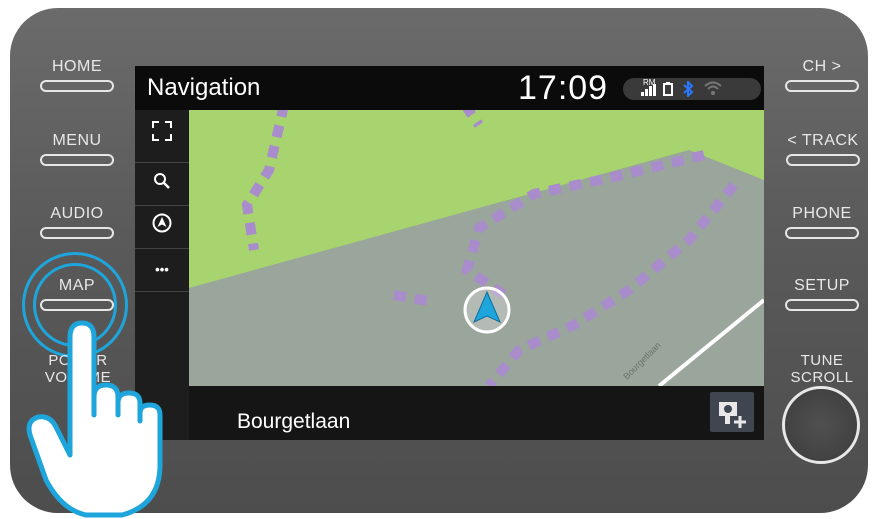  I want to click on audio-label: AUDIO, so click(77, 213).